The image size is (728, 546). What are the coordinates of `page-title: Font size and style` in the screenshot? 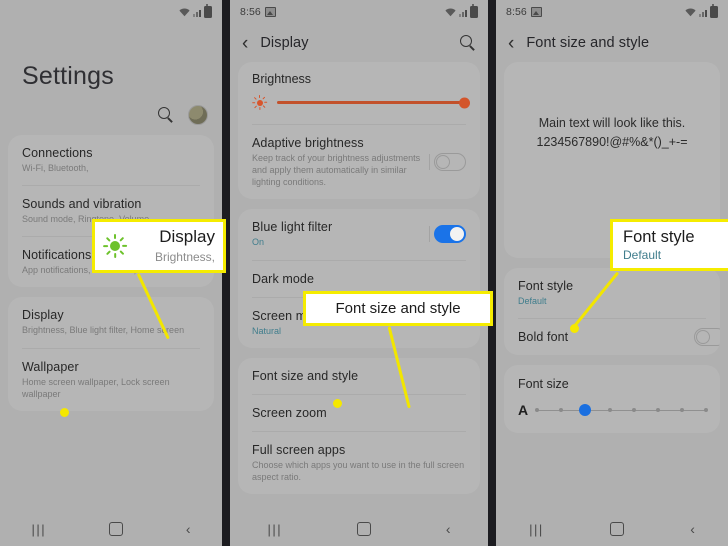 It's located at (588, 43).